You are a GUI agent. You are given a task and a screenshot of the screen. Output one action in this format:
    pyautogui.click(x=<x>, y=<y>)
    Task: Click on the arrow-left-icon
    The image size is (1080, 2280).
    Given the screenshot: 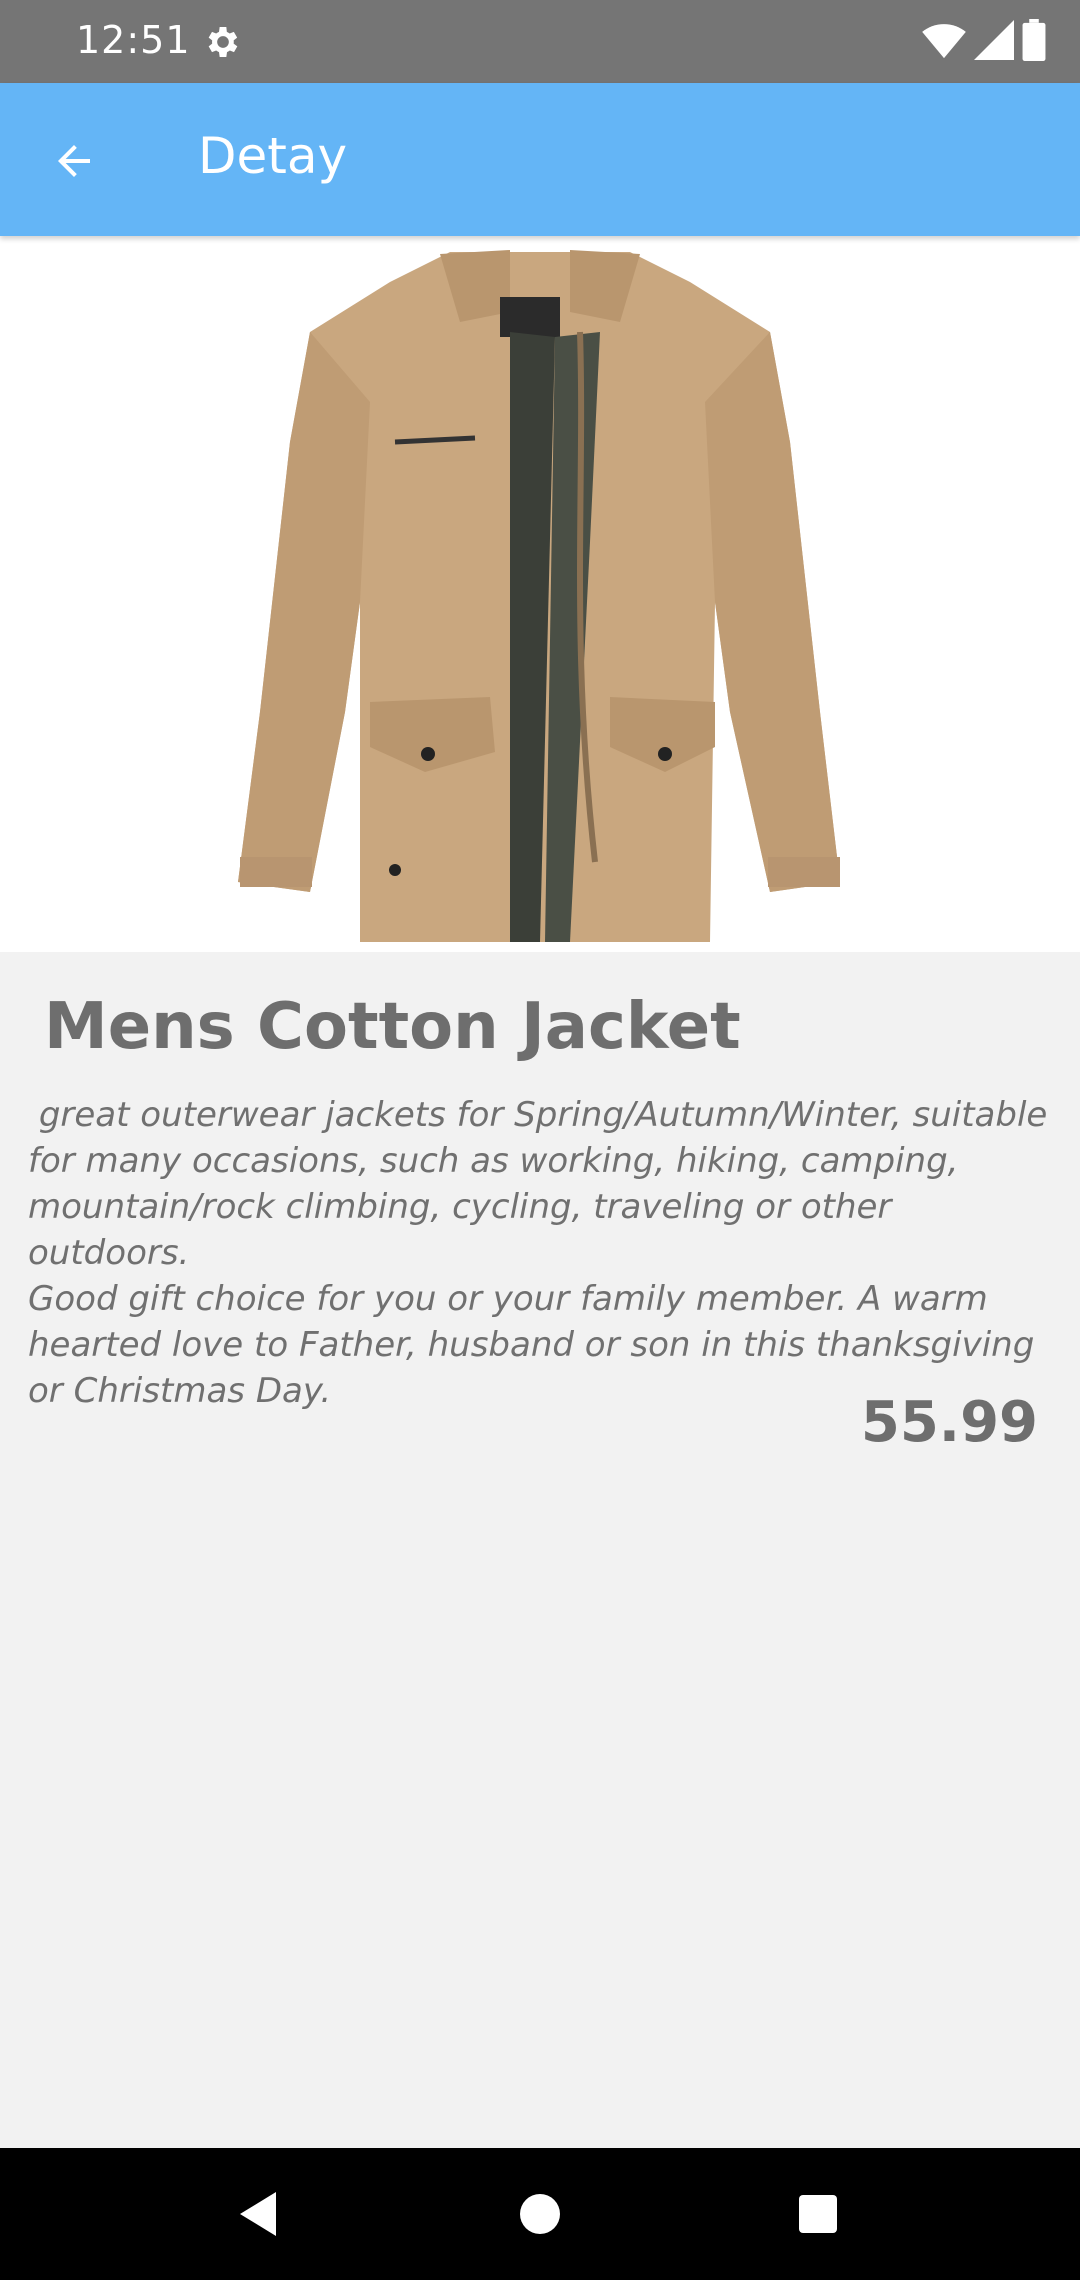 What is the action you would take?
    pyautogui.click(x=74, y=161)
    